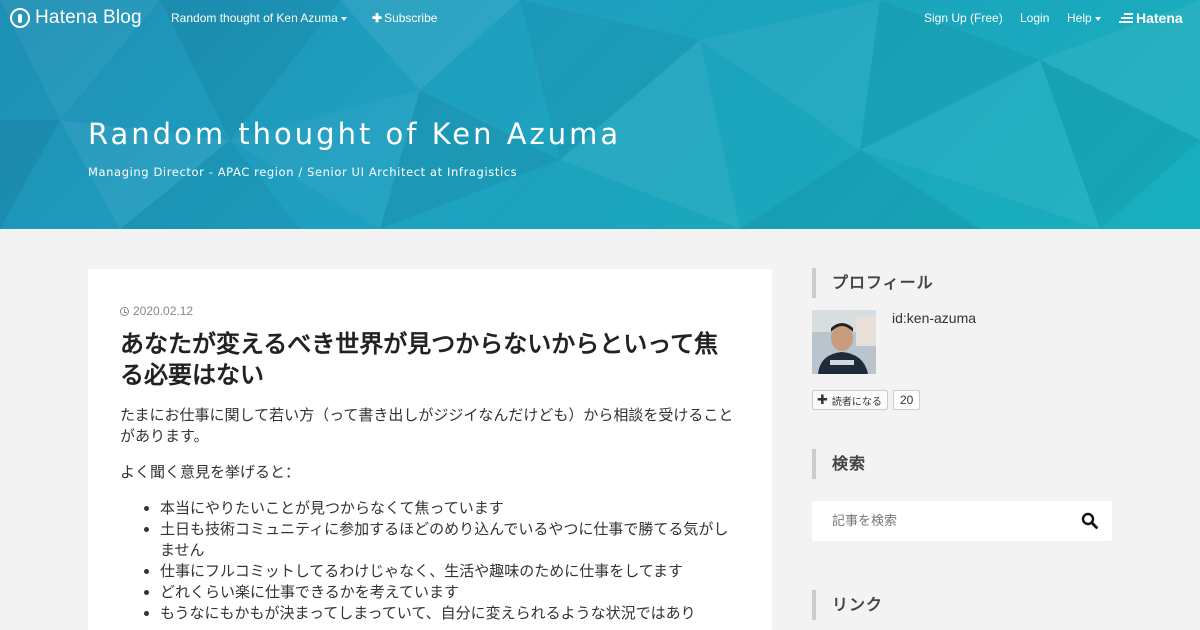 This screenshot has width=1200, height=630. I want to click on article-date: 2020.02.12, so click(156, 311).